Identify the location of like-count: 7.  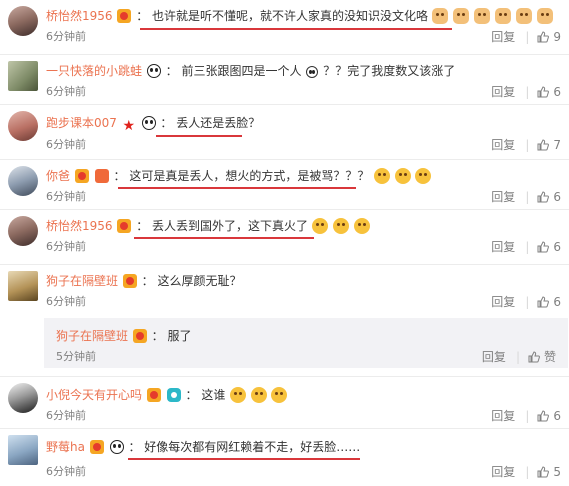
(557, 145).